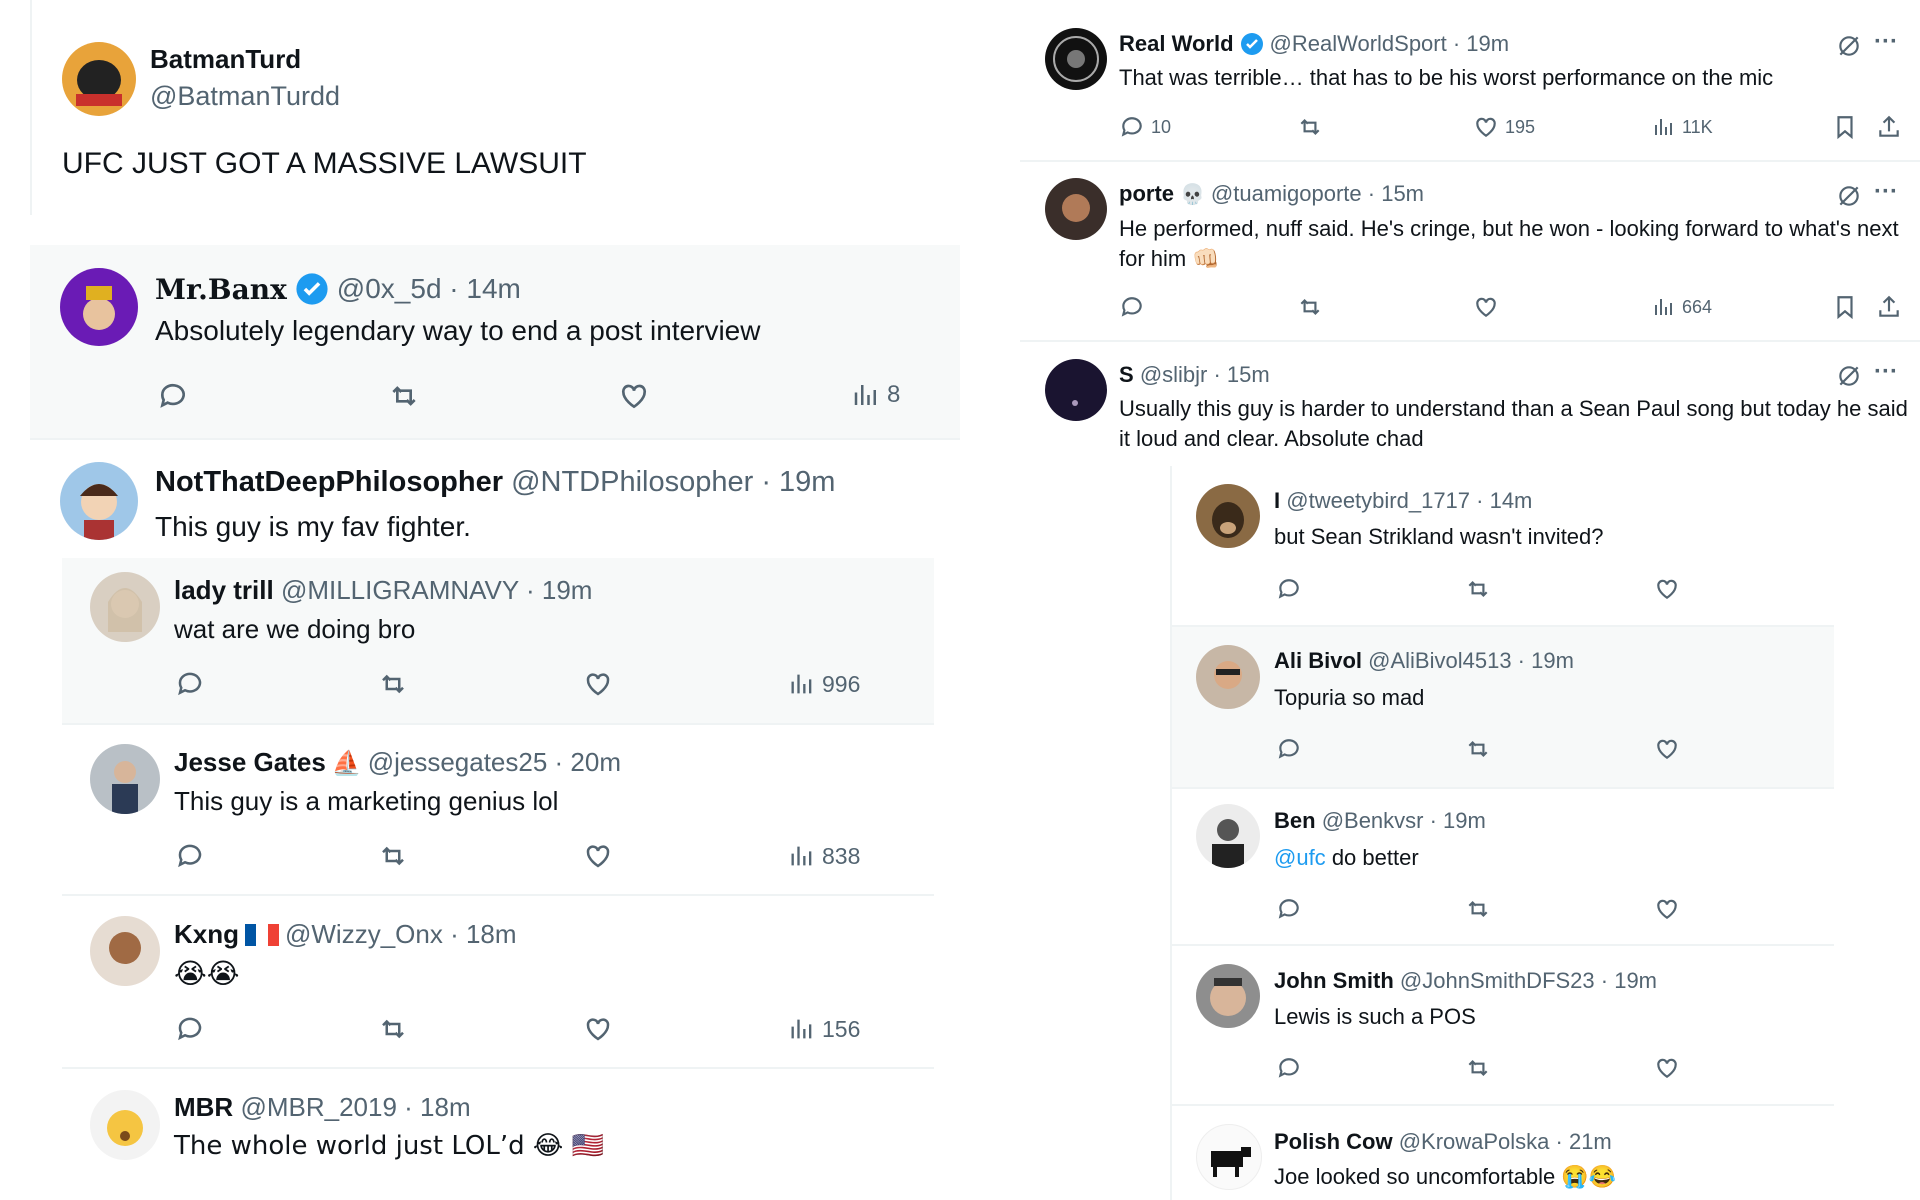 The image size is (1920, 1200). What do you see at coordinates (401, 934) in the screenshot?
I see `author-handle: @Wizzy_Onx · 18m` at bounding box center [401, 934].